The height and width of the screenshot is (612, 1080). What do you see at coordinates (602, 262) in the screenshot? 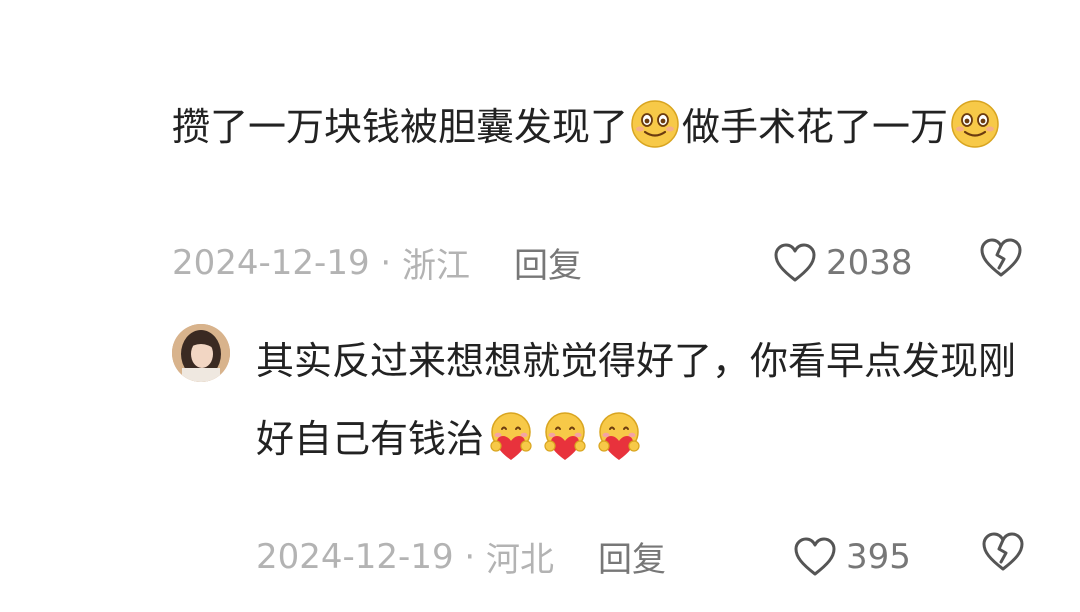
I see `comment-meta: 2024-12-19 · 浙江 回复 2038` at bounding box center [602, 262].